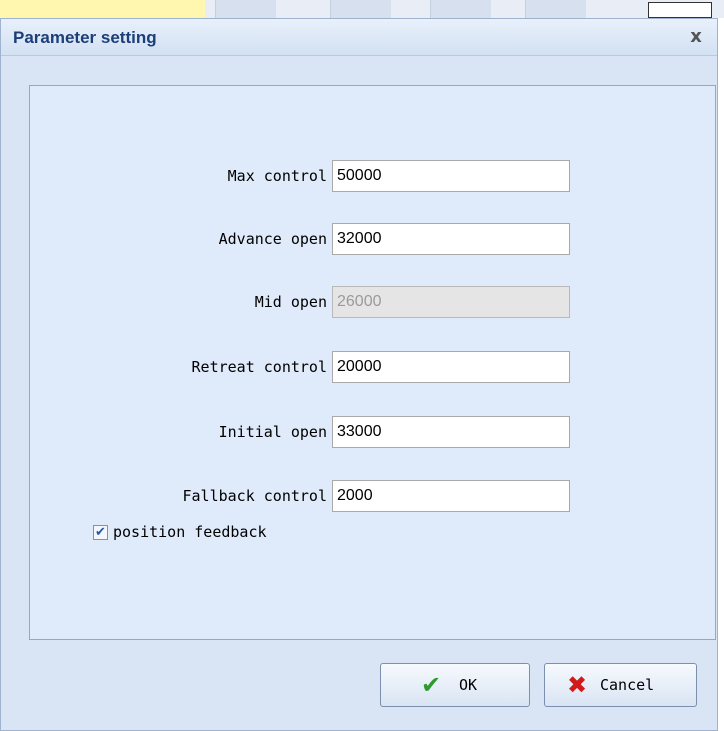 The image size is (724, 731). What do you see at coordinates (272, 239) in the screenshot?
I see `advance-open-label: Advance open` at bounding box center [272, 239].